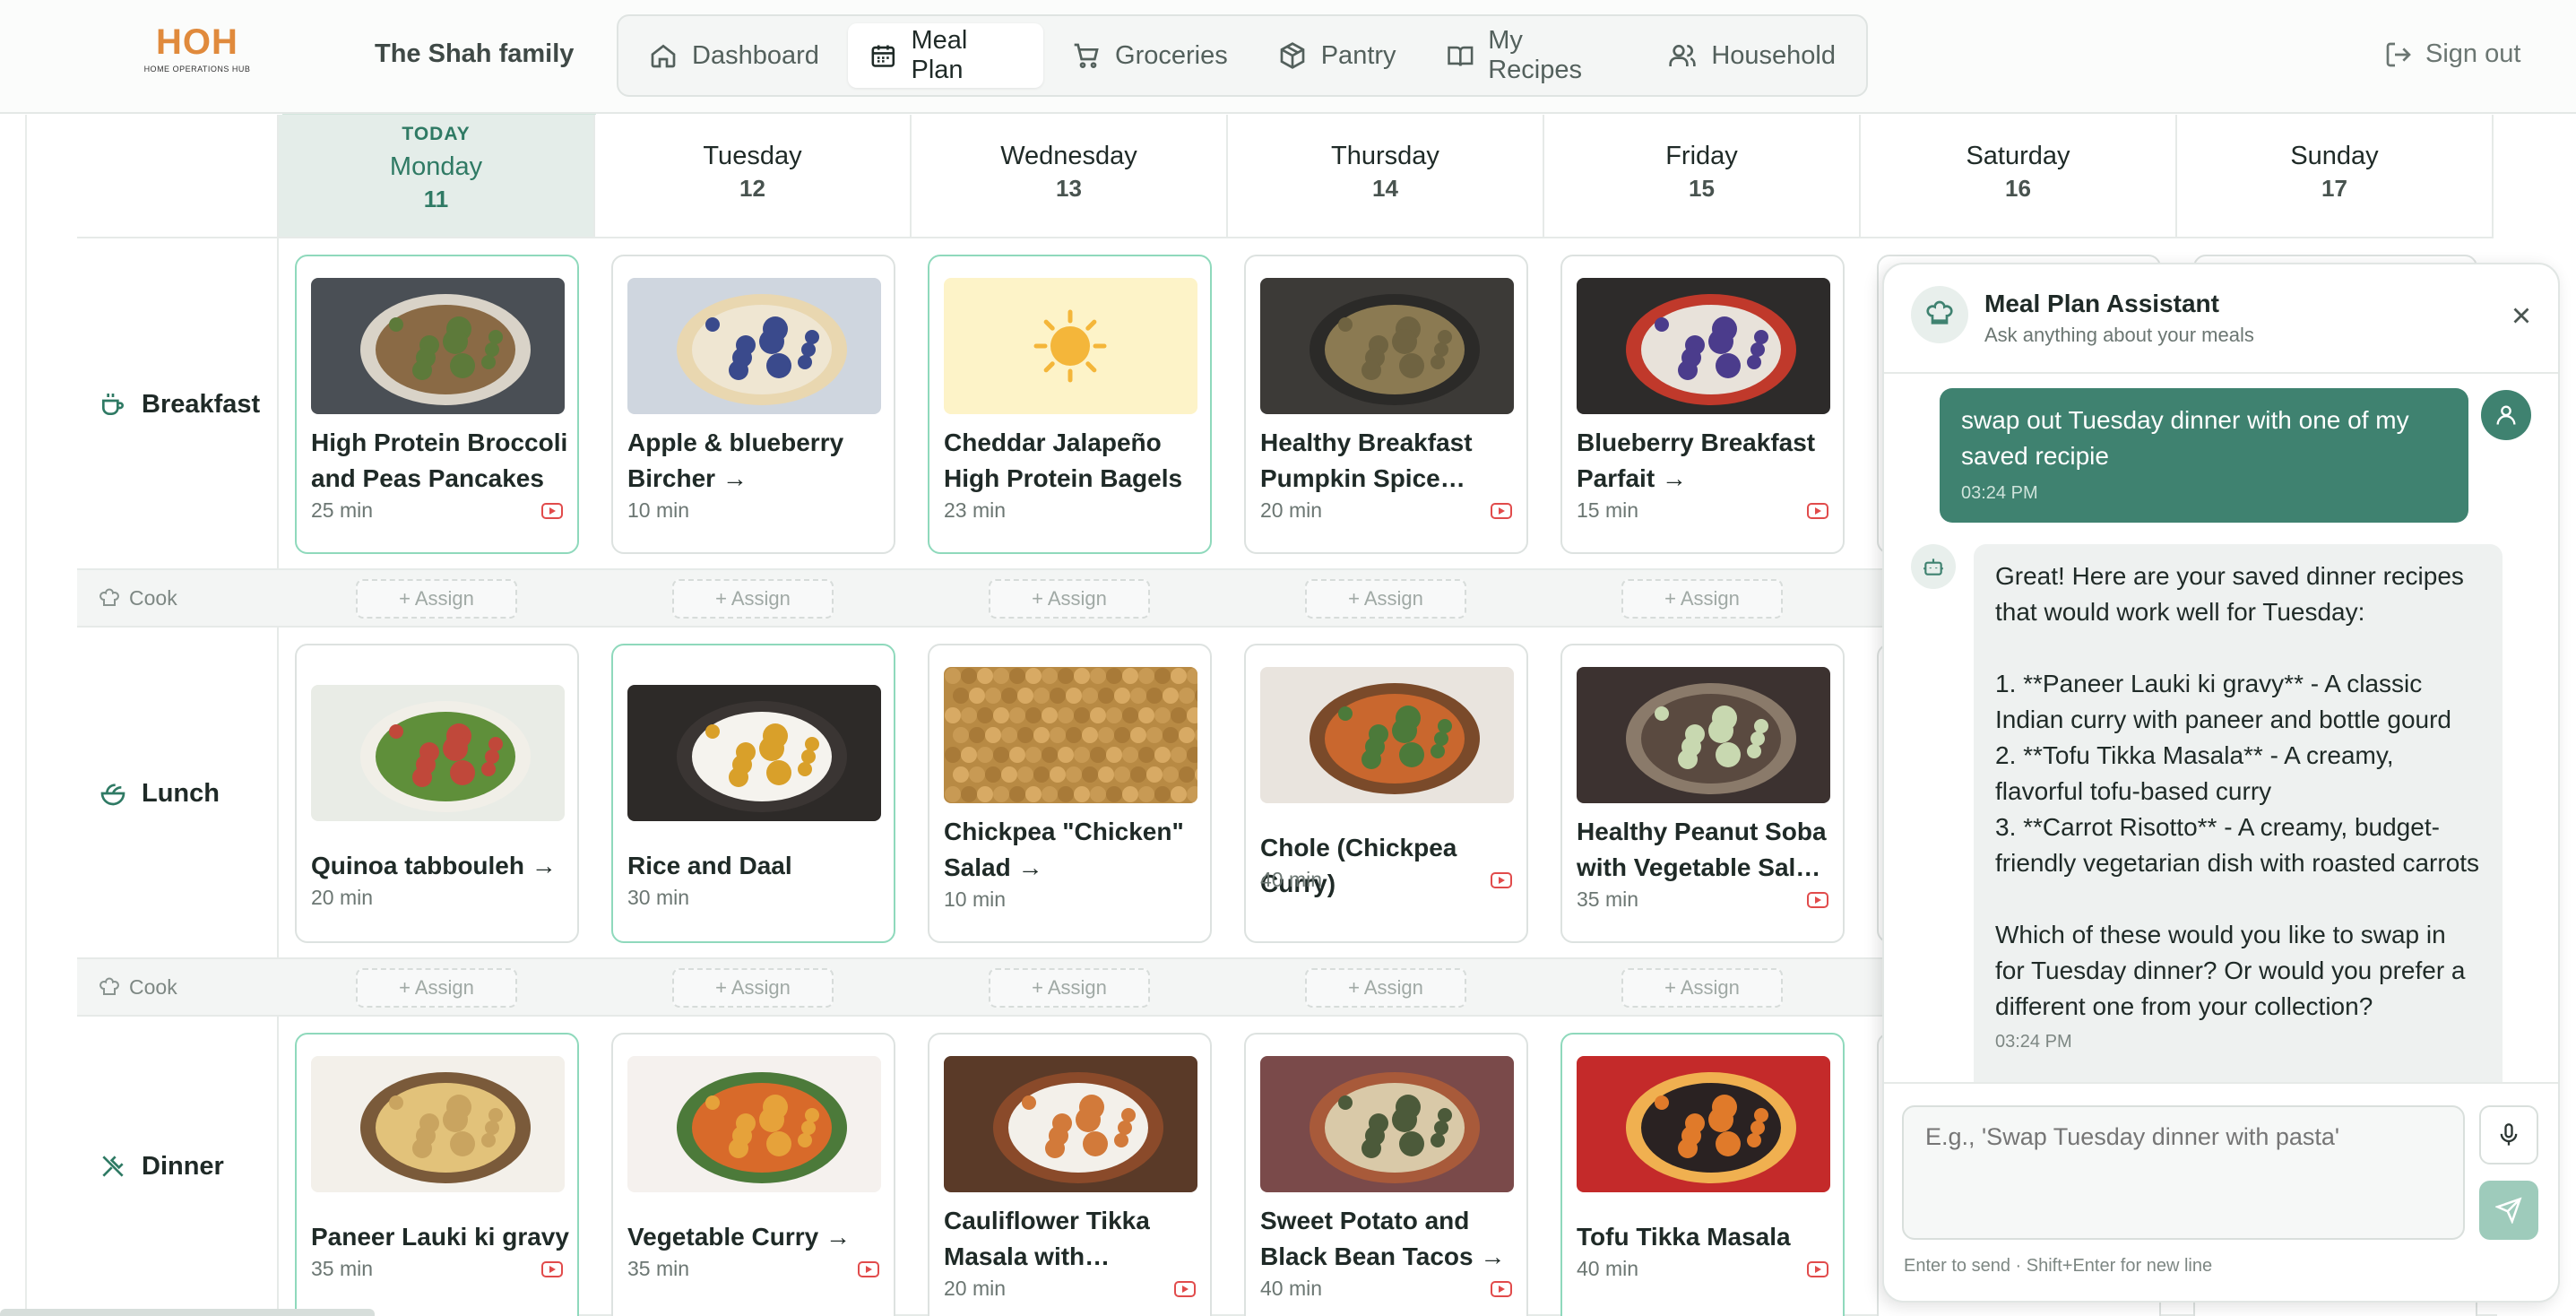  Describe the element at coordinates (752, 156) in the screenshot. I see `day-name: Tuesday` at that location.